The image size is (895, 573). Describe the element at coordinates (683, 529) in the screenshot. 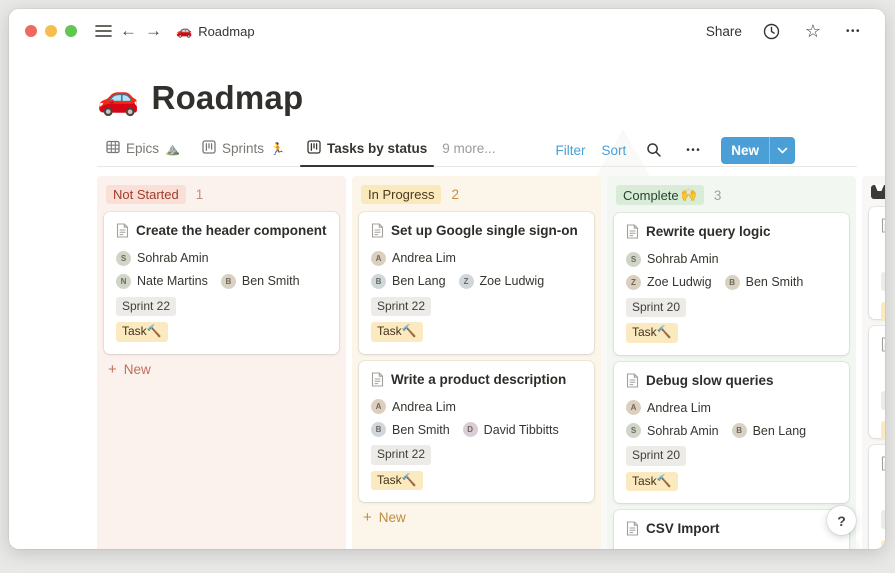

I see `card-title-text: CSV Import` at that location.